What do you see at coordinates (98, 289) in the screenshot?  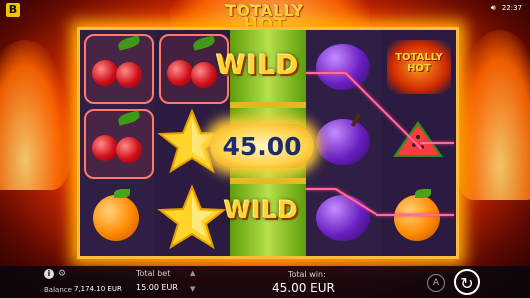 I see `balance-value: 7,174.10 EUR` at bounding box center [98, 289].